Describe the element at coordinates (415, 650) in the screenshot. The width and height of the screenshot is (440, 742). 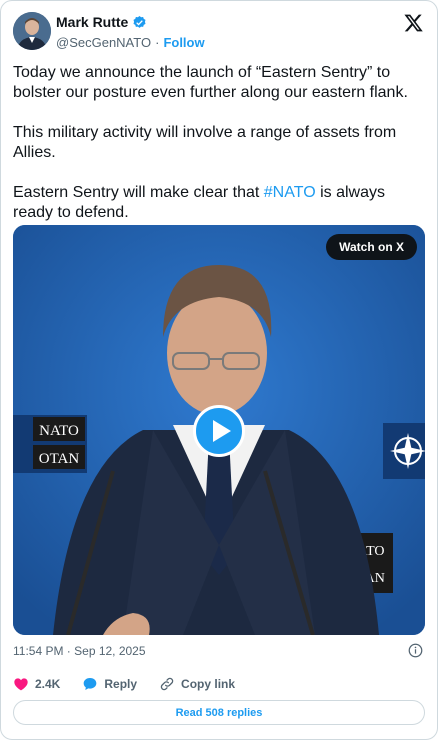
I see `info-icon` at that location.